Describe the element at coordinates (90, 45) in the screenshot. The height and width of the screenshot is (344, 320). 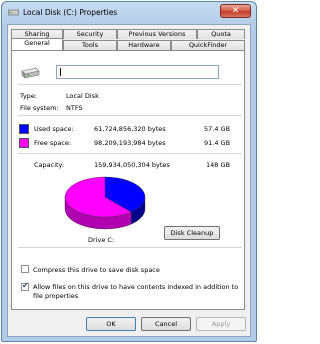
I see `tab-tools: Tools` at that location.